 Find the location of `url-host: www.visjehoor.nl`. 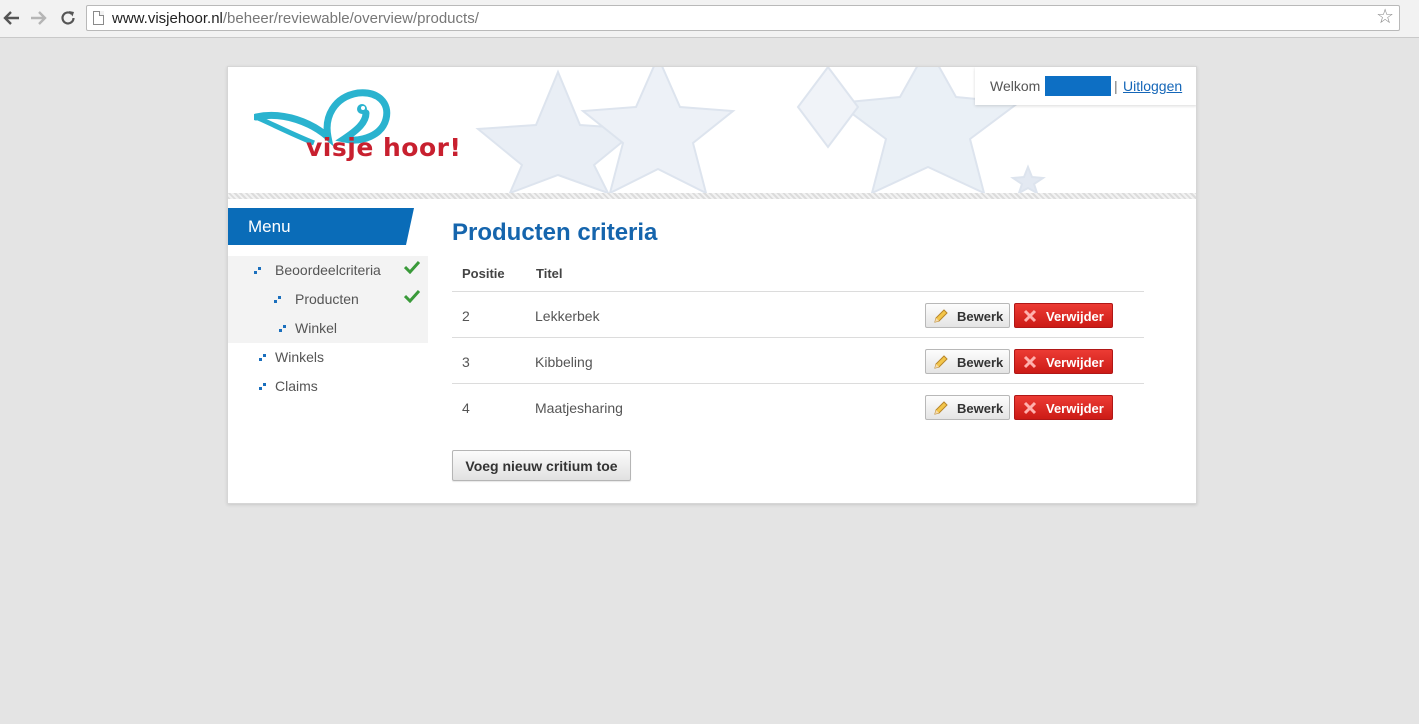

url-host: www.visjehoor.nl is located at coordinates (167, 18).